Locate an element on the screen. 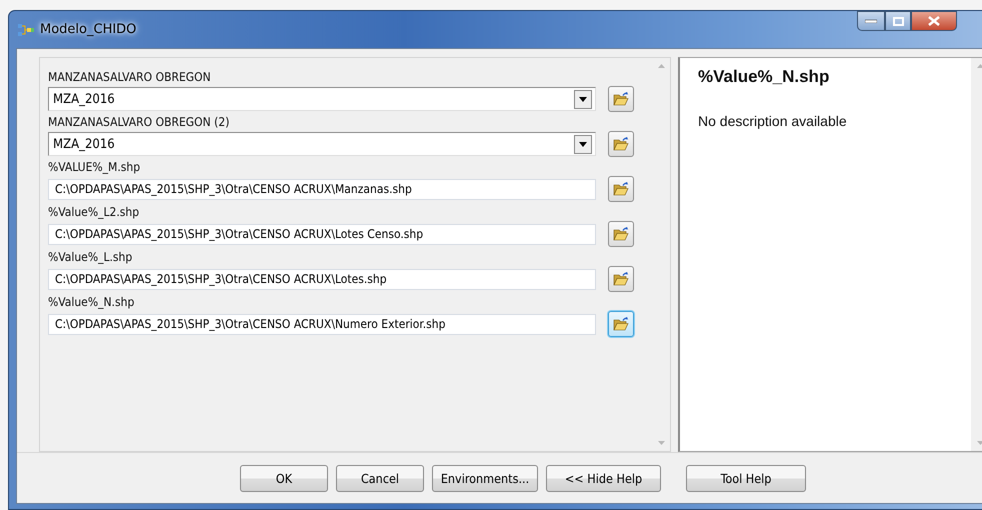  close-icon is located at coordinates (934, 21).